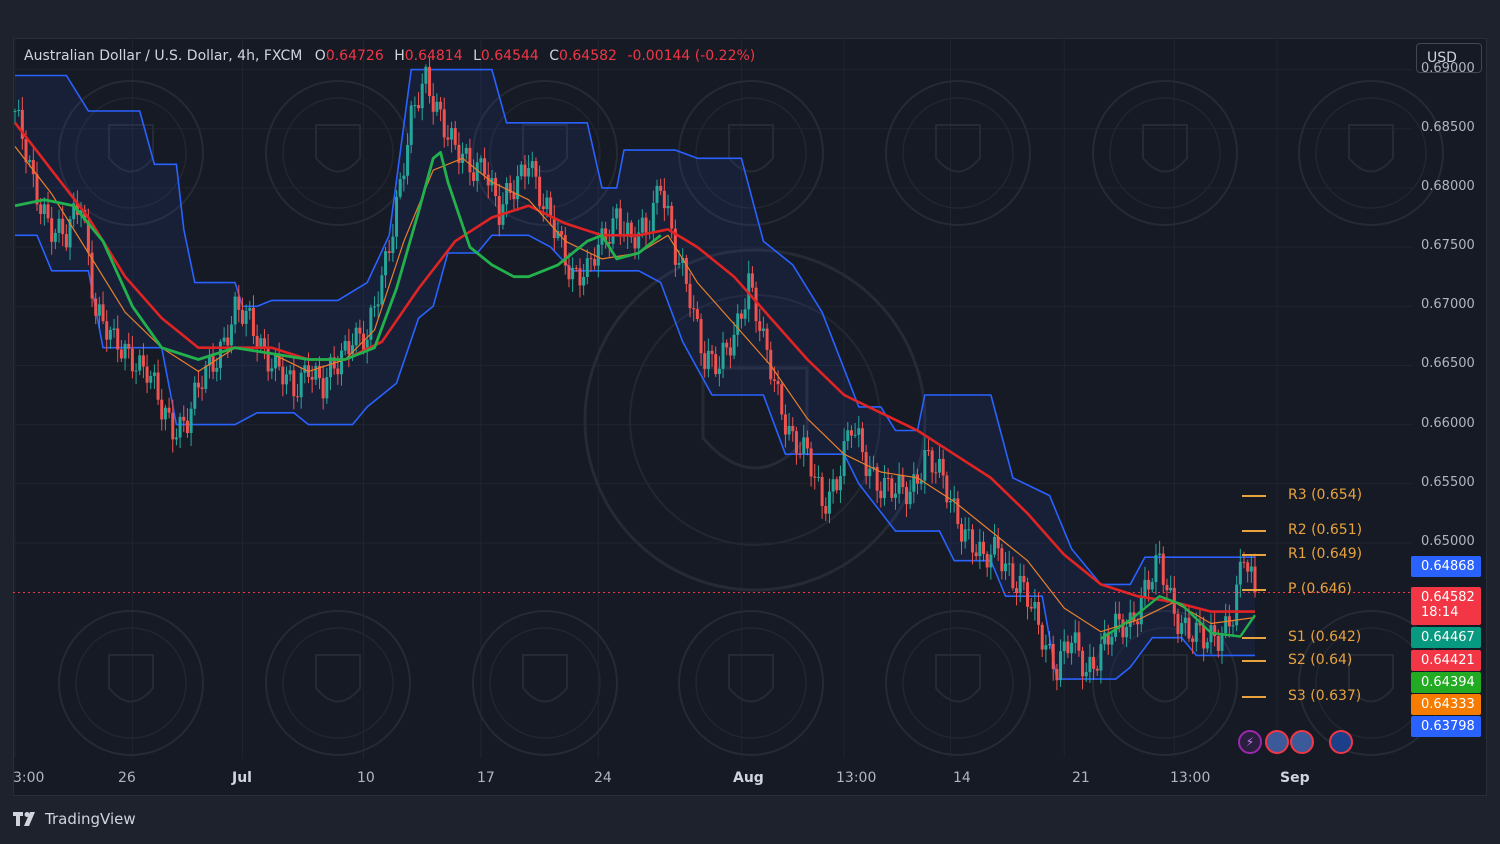 This screenshot has height=844, width=1500. I want to click on x-axis-tick-label: Aug, so click(748, 778).